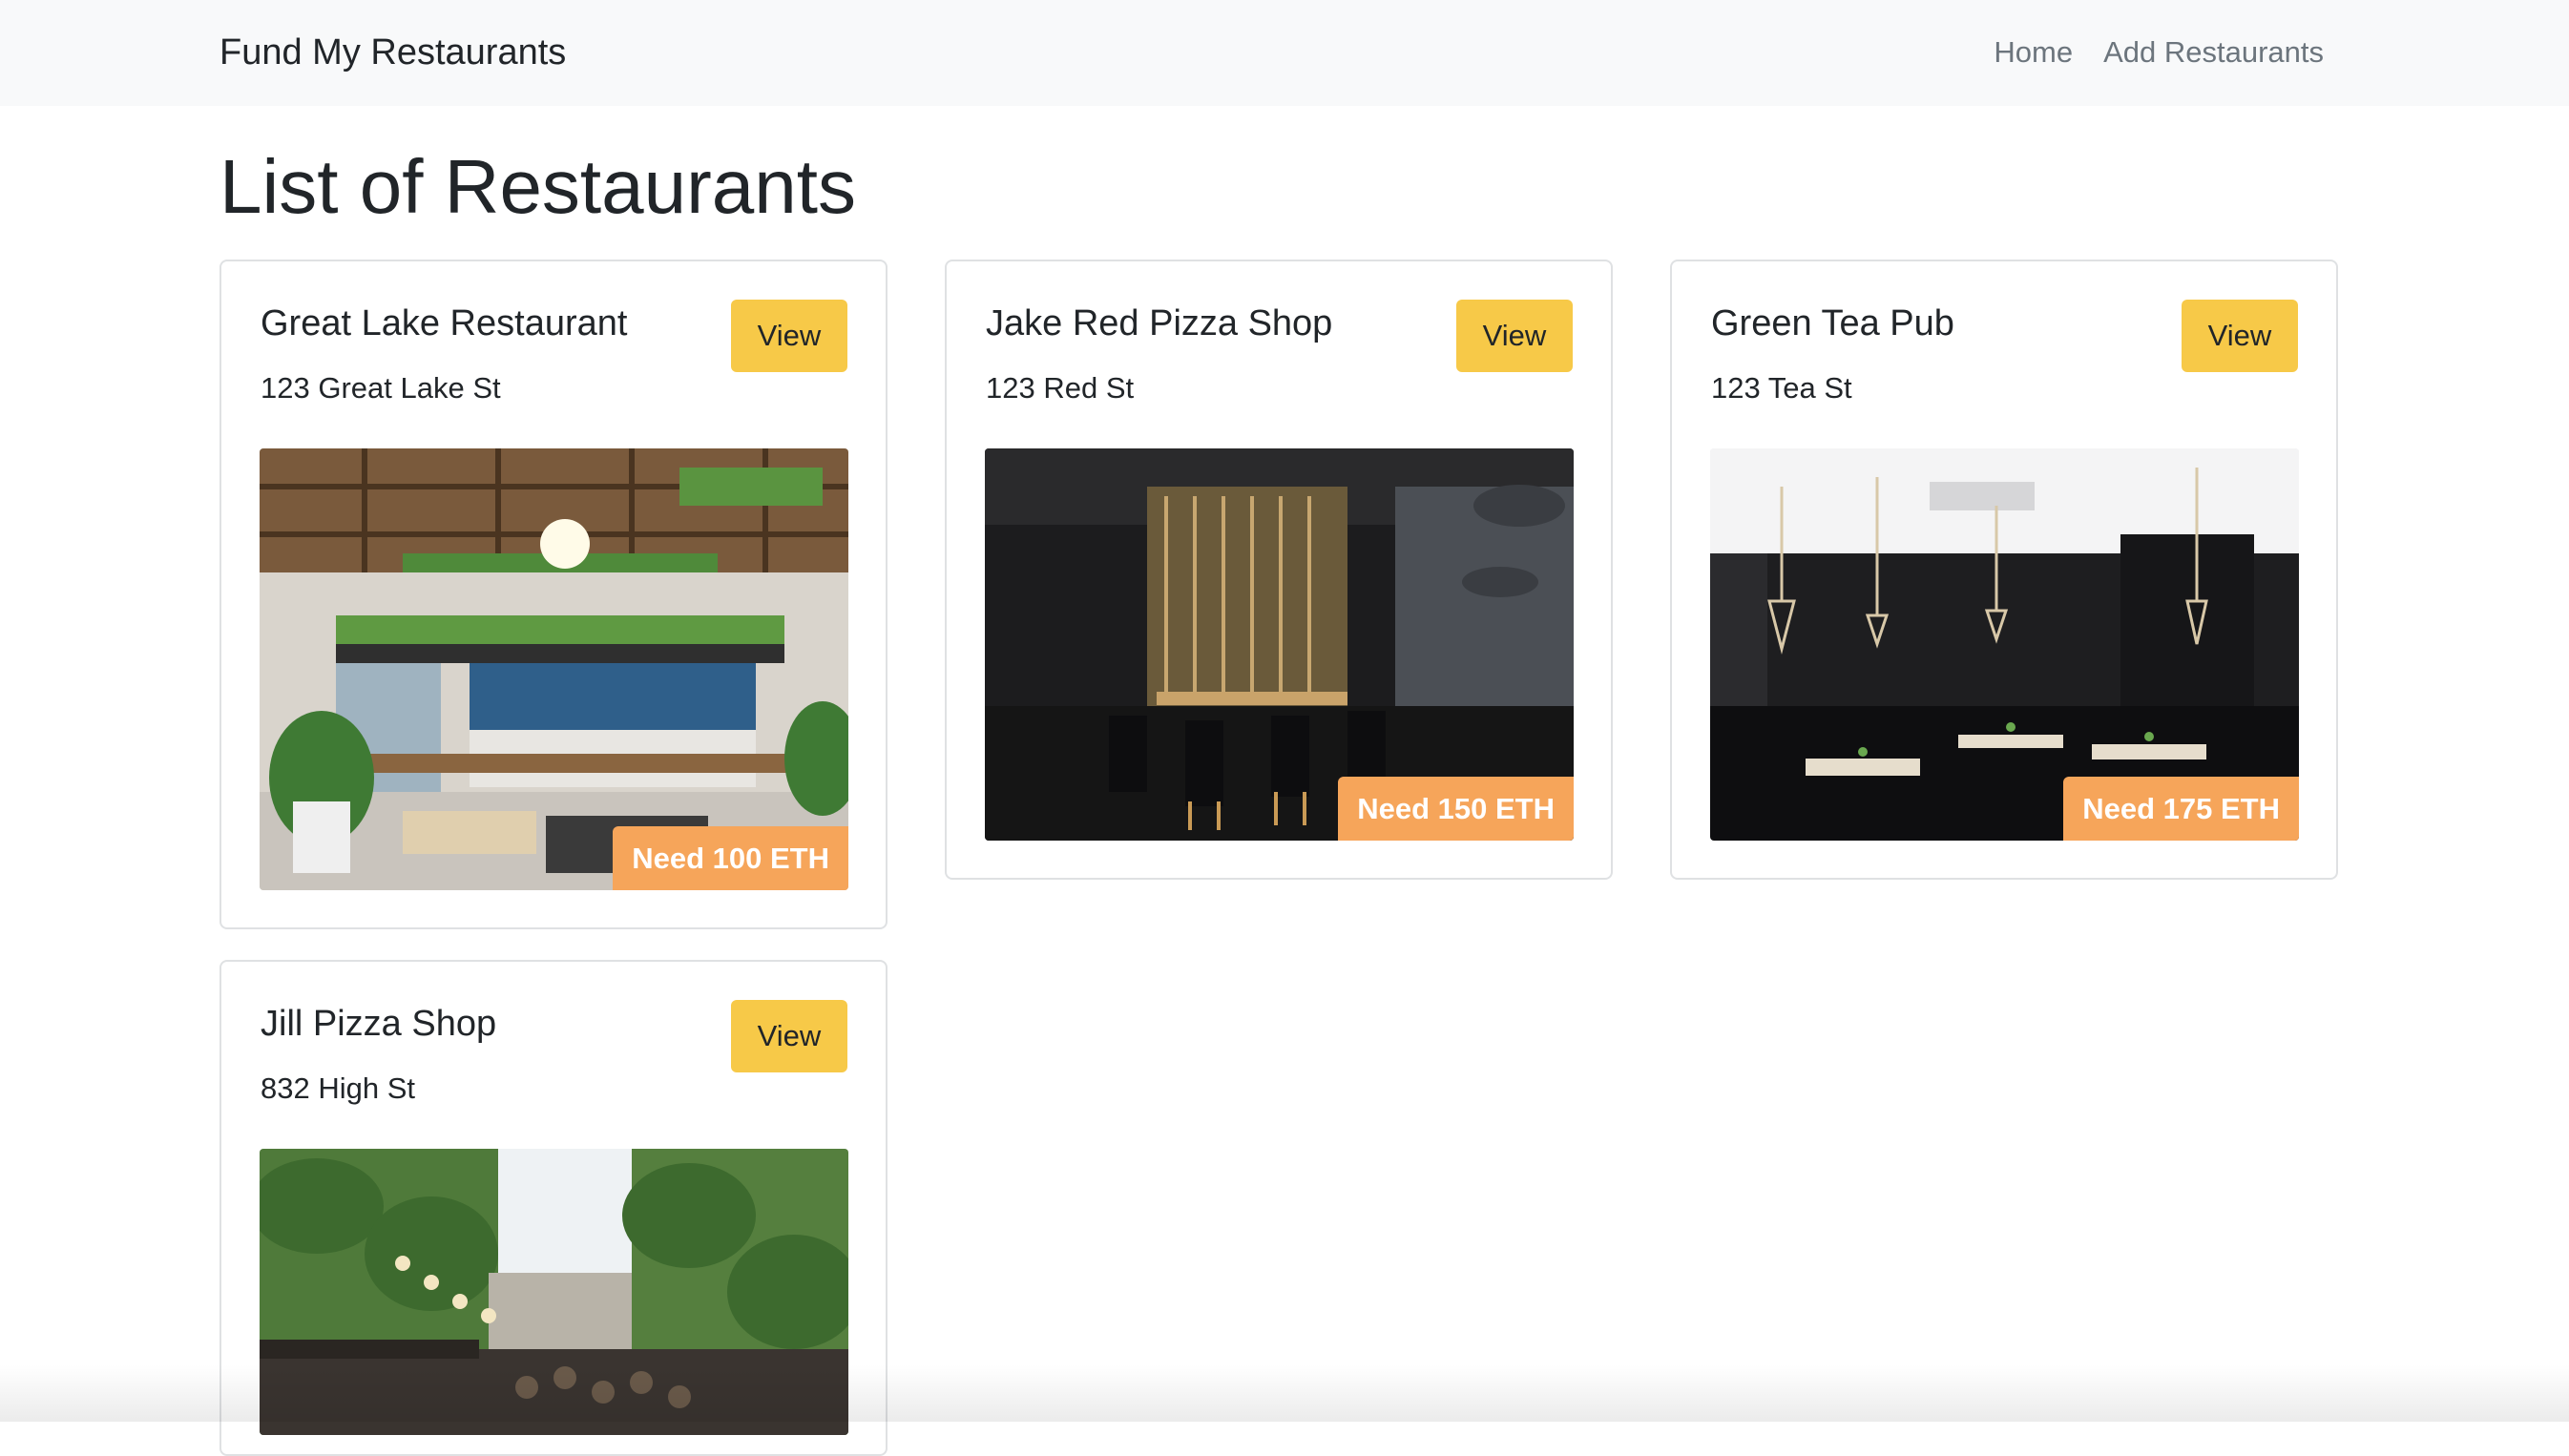 The image size is (2569, 1456). Describe the element at coordinates (2033, 53) in the screenshot. I see `nav-link-home: Home` at that location.